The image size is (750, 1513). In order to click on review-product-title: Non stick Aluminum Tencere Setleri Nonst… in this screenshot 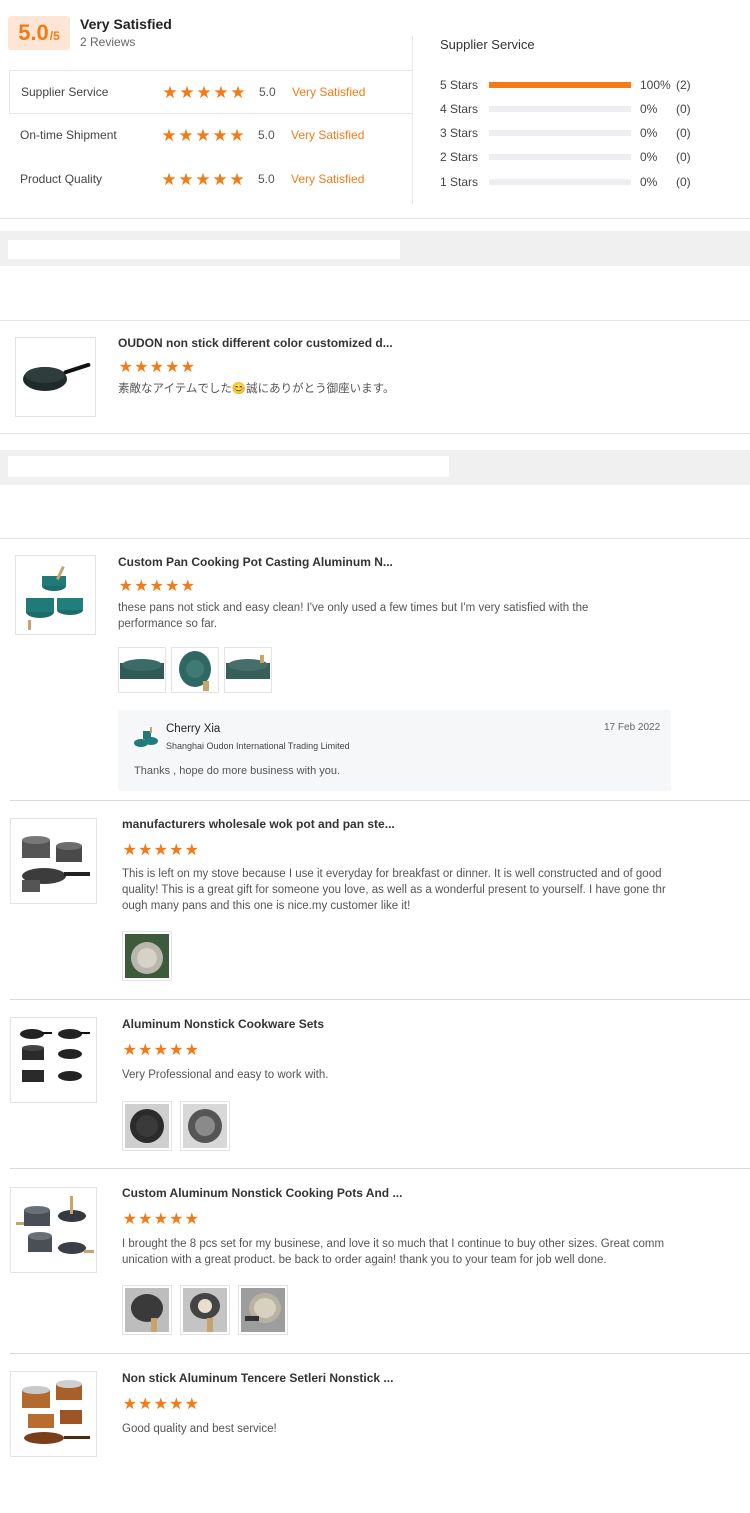, I will do `click(257, 1378)`.